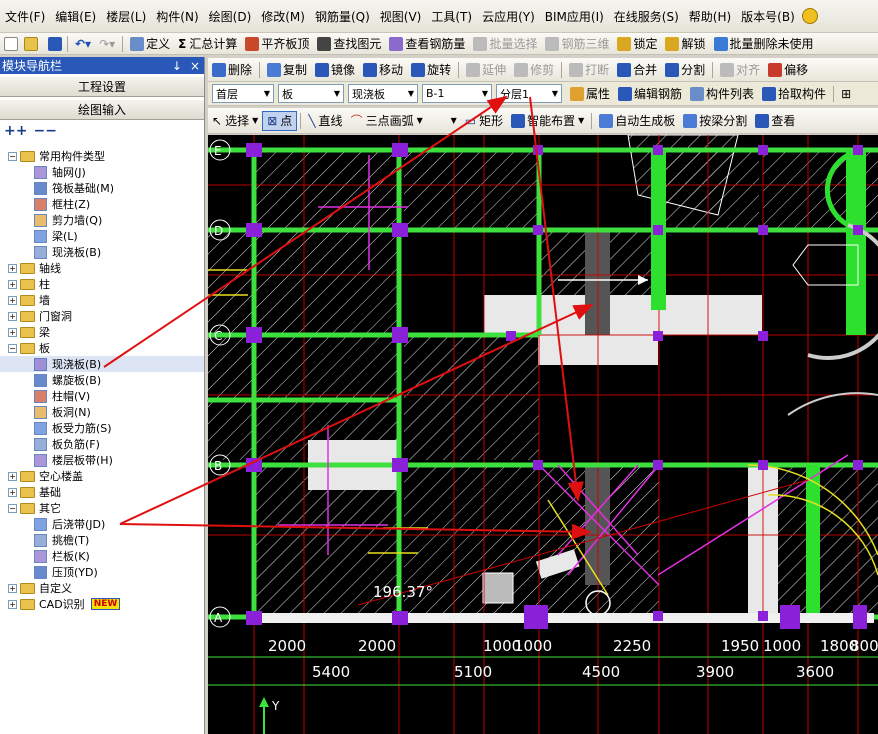 The height and width of the screenshot is (734, 878). What do you see at coordinates (44, 131) in the screenshot?
I see `collapse-all-icon: −−` at bounding box center [44, 131].